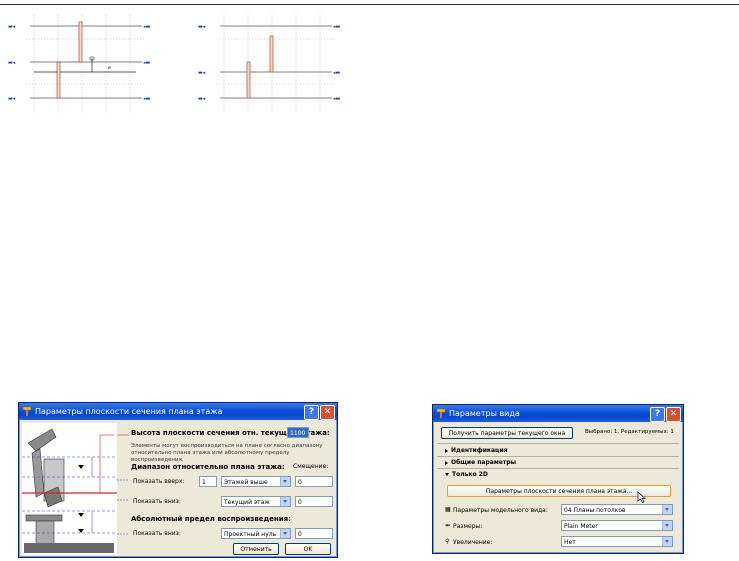 This screenshot has height=561, width=739. I want to click on show-down-offset-input: 0, so click(314, 501).